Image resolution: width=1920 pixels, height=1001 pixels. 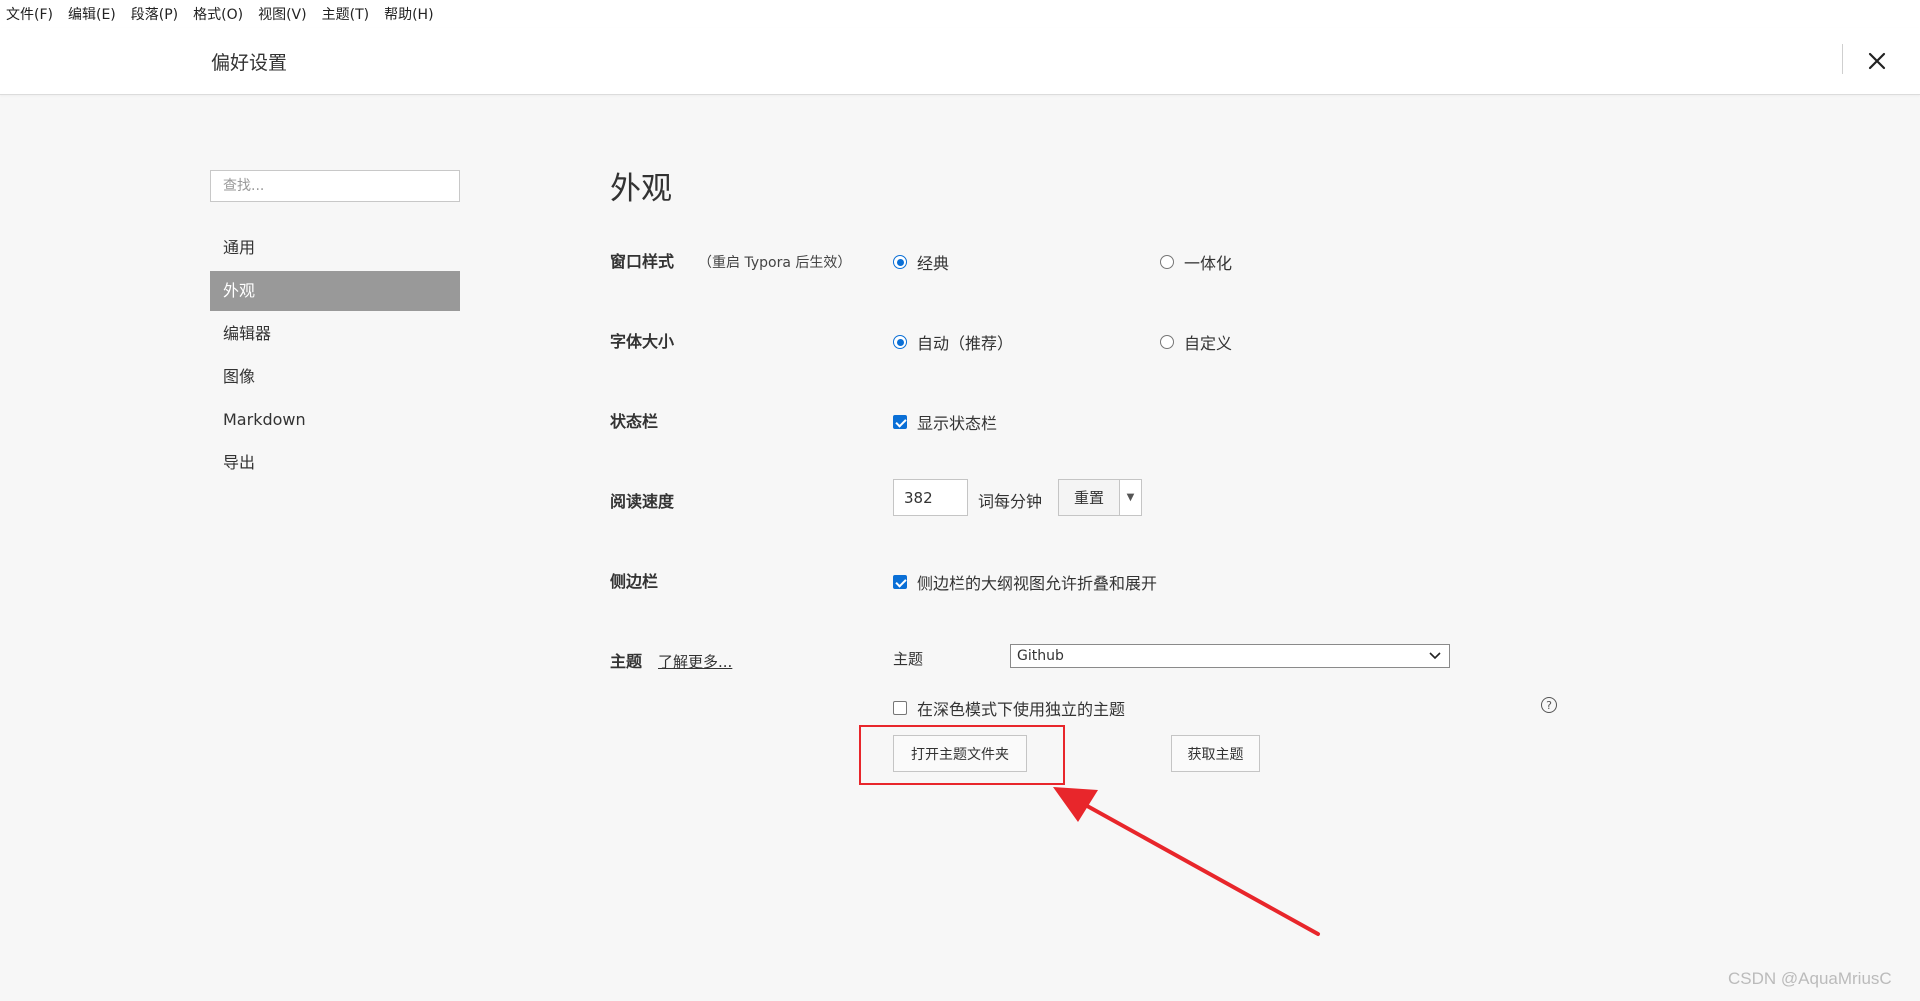 I want to click on radio-label: 自动（推荐）, so click(x=965, y=343).